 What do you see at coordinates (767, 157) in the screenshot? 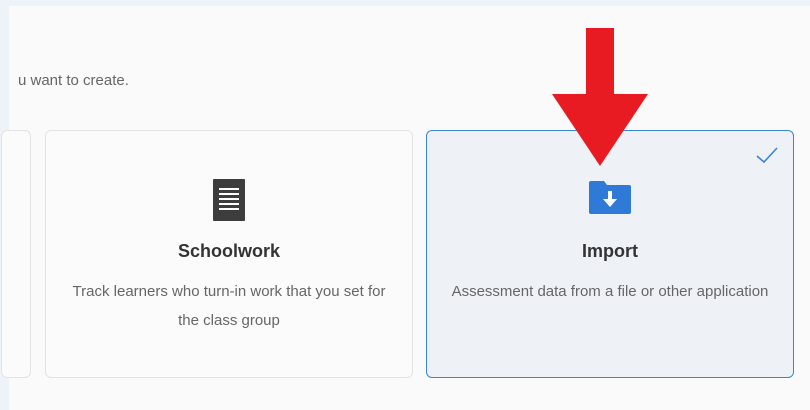
I see `checkmark-icon` at bounding box center [767, 157].